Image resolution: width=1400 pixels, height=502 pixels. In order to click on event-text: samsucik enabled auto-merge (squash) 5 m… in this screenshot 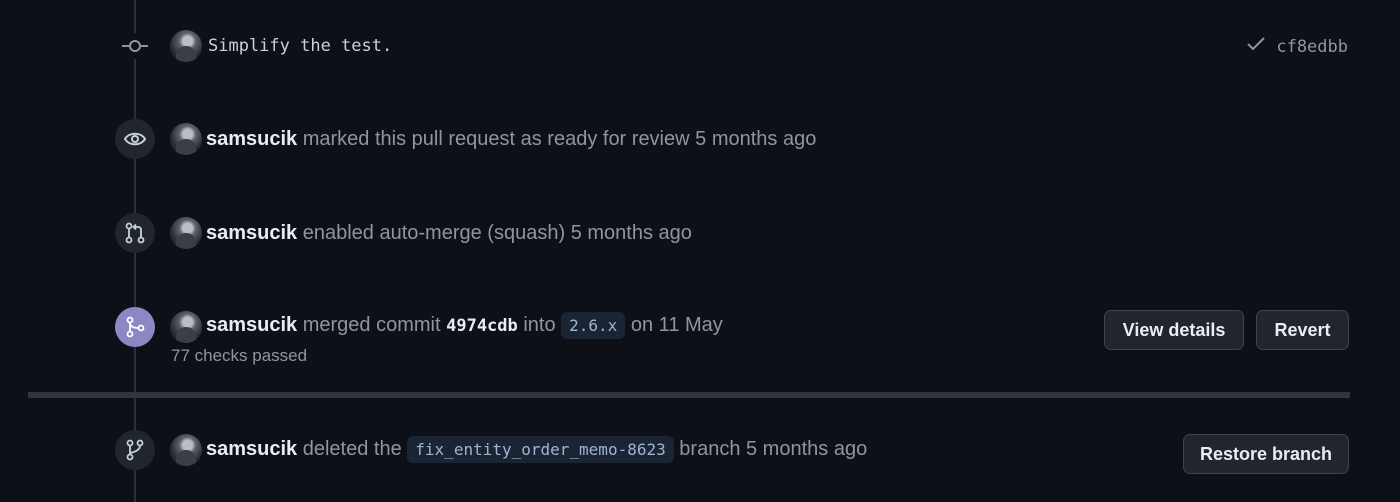, I will do `click(449, 233)`.